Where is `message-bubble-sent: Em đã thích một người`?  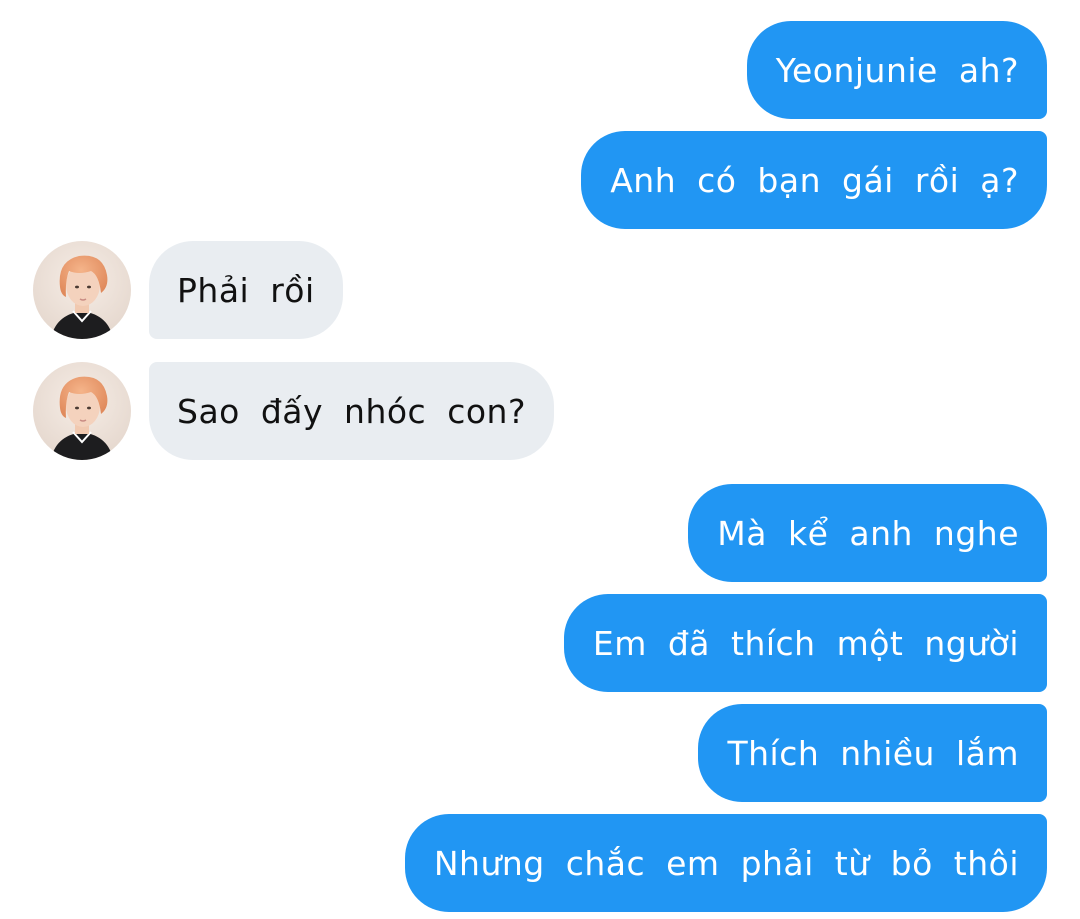
message-bubble-sent: Em đã thích một người is located at coordinates (805, 643).